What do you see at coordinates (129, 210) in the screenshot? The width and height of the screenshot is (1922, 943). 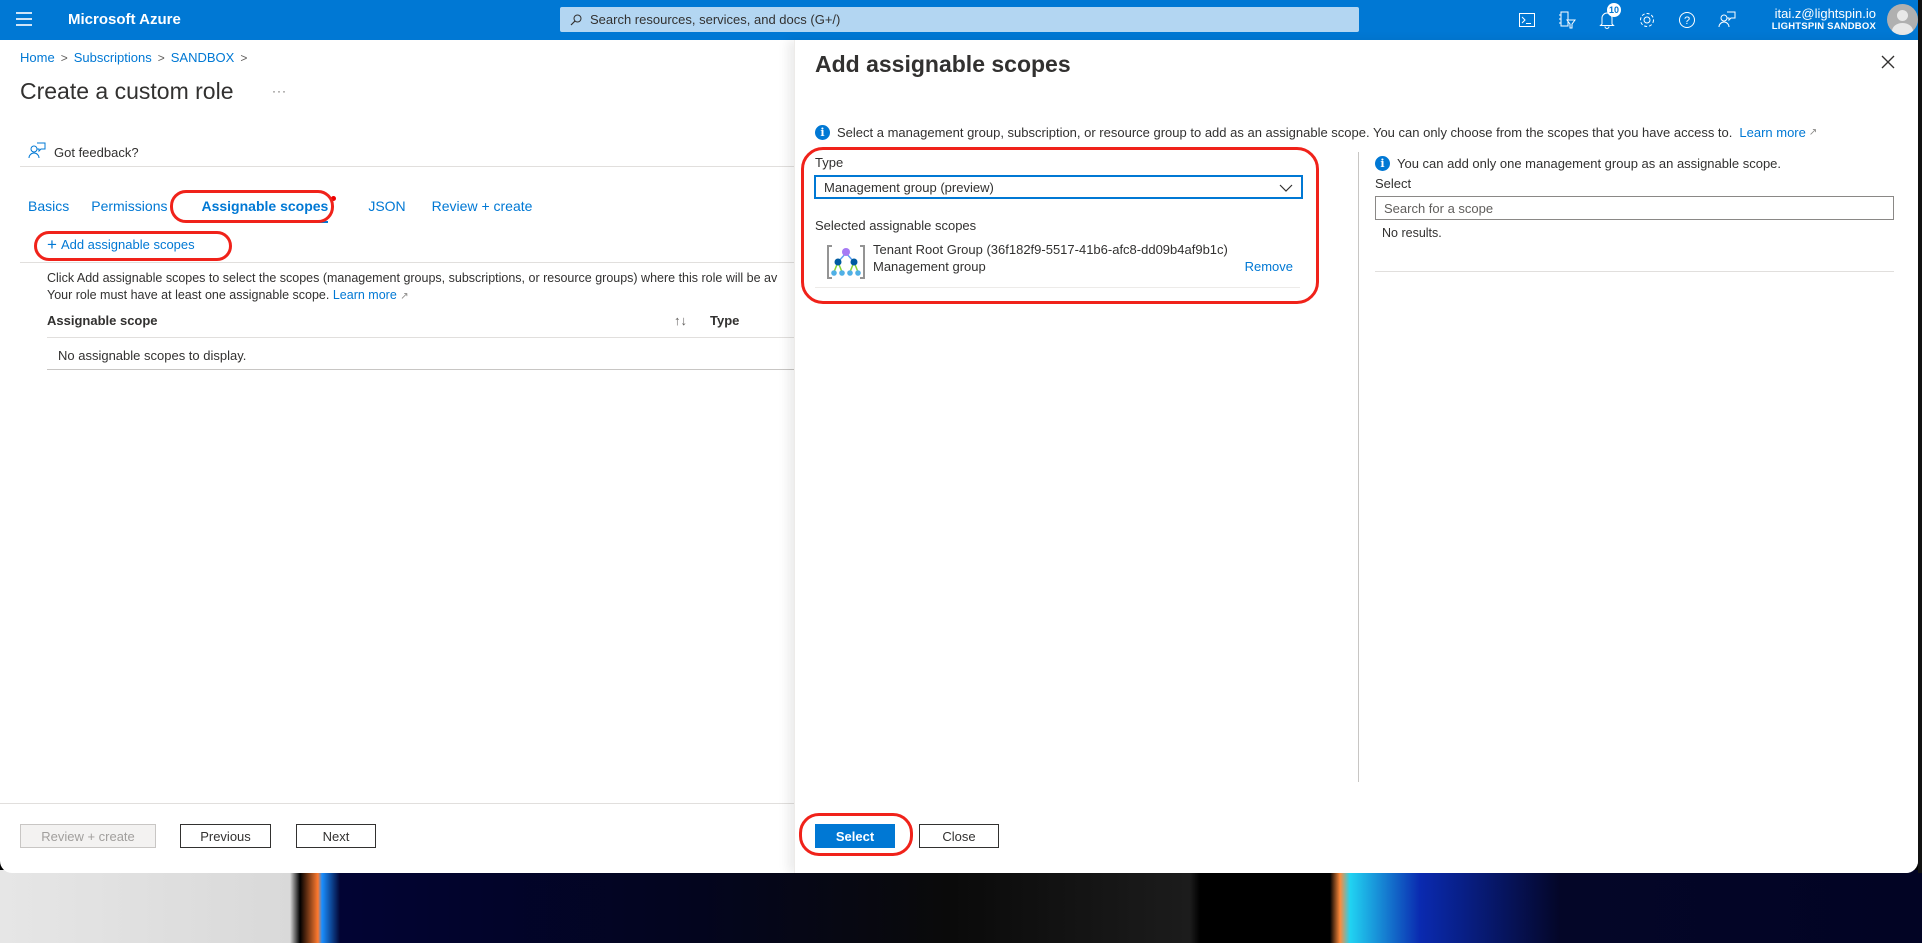 I see `tab-permissions: Permissions` at bounding box center [129, 210].